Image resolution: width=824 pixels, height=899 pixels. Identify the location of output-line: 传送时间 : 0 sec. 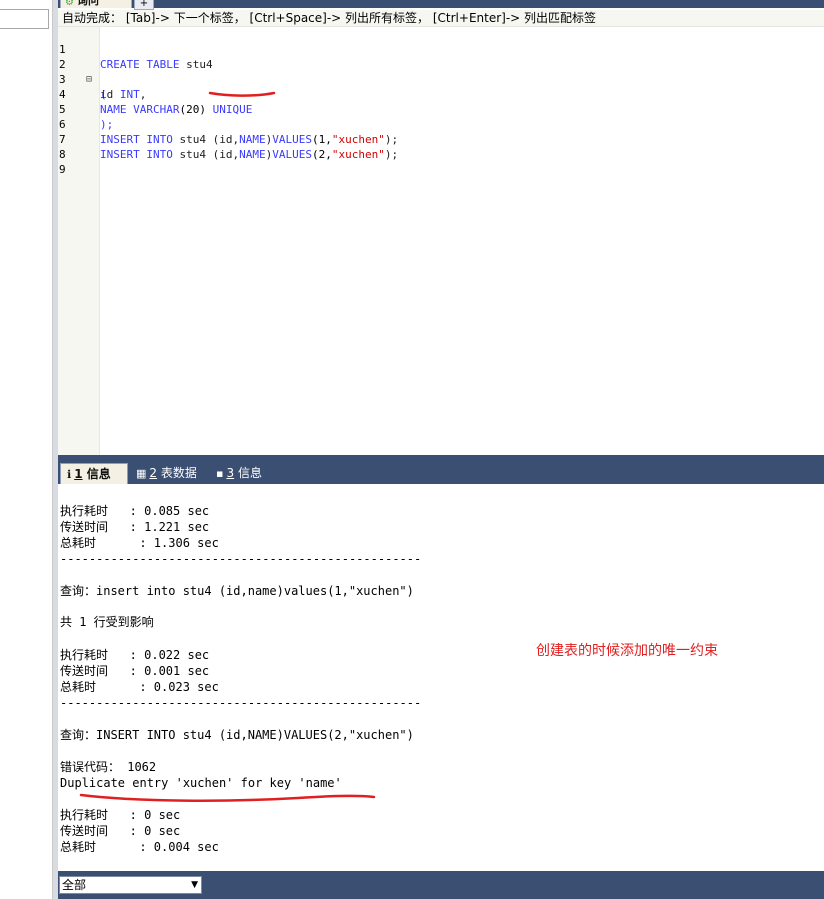
(120, 831).